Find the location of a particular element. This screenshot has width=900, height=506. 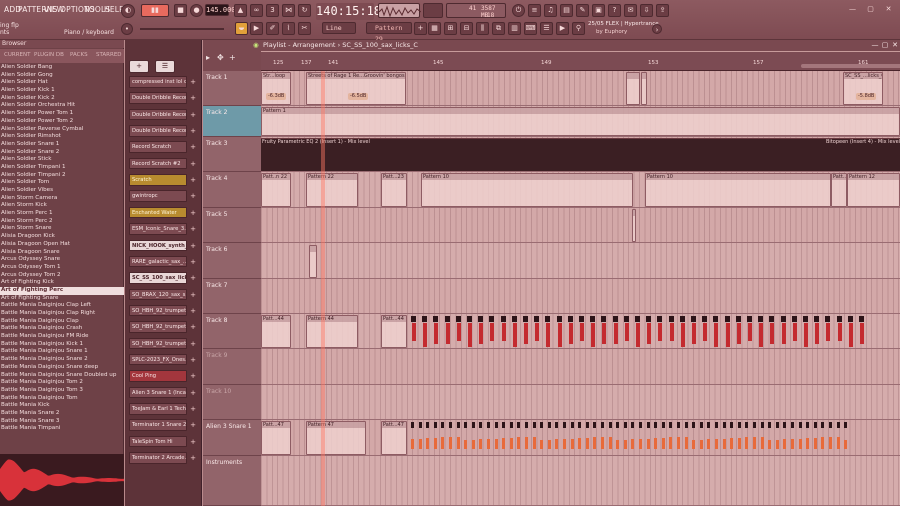

news-headline: 25/05 FLEX | Hypertrance is located at coordinates (623, 24).